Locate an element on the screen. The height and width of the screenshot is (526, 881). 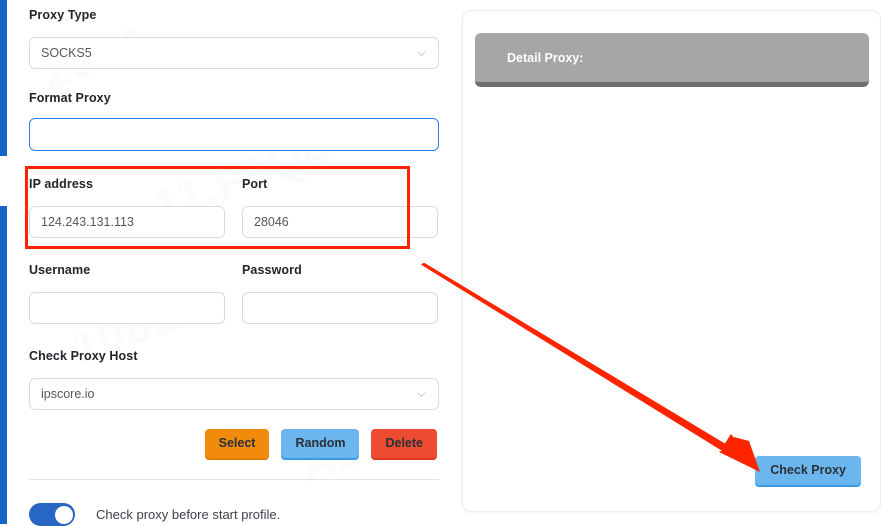
field-password: Password is located at coordinates (340, 293).